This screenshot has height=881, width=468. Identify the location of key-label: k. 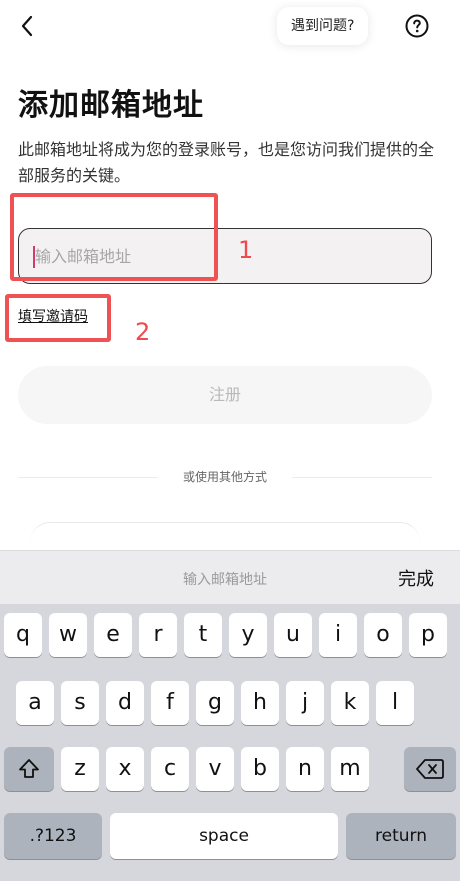
(350, 702).